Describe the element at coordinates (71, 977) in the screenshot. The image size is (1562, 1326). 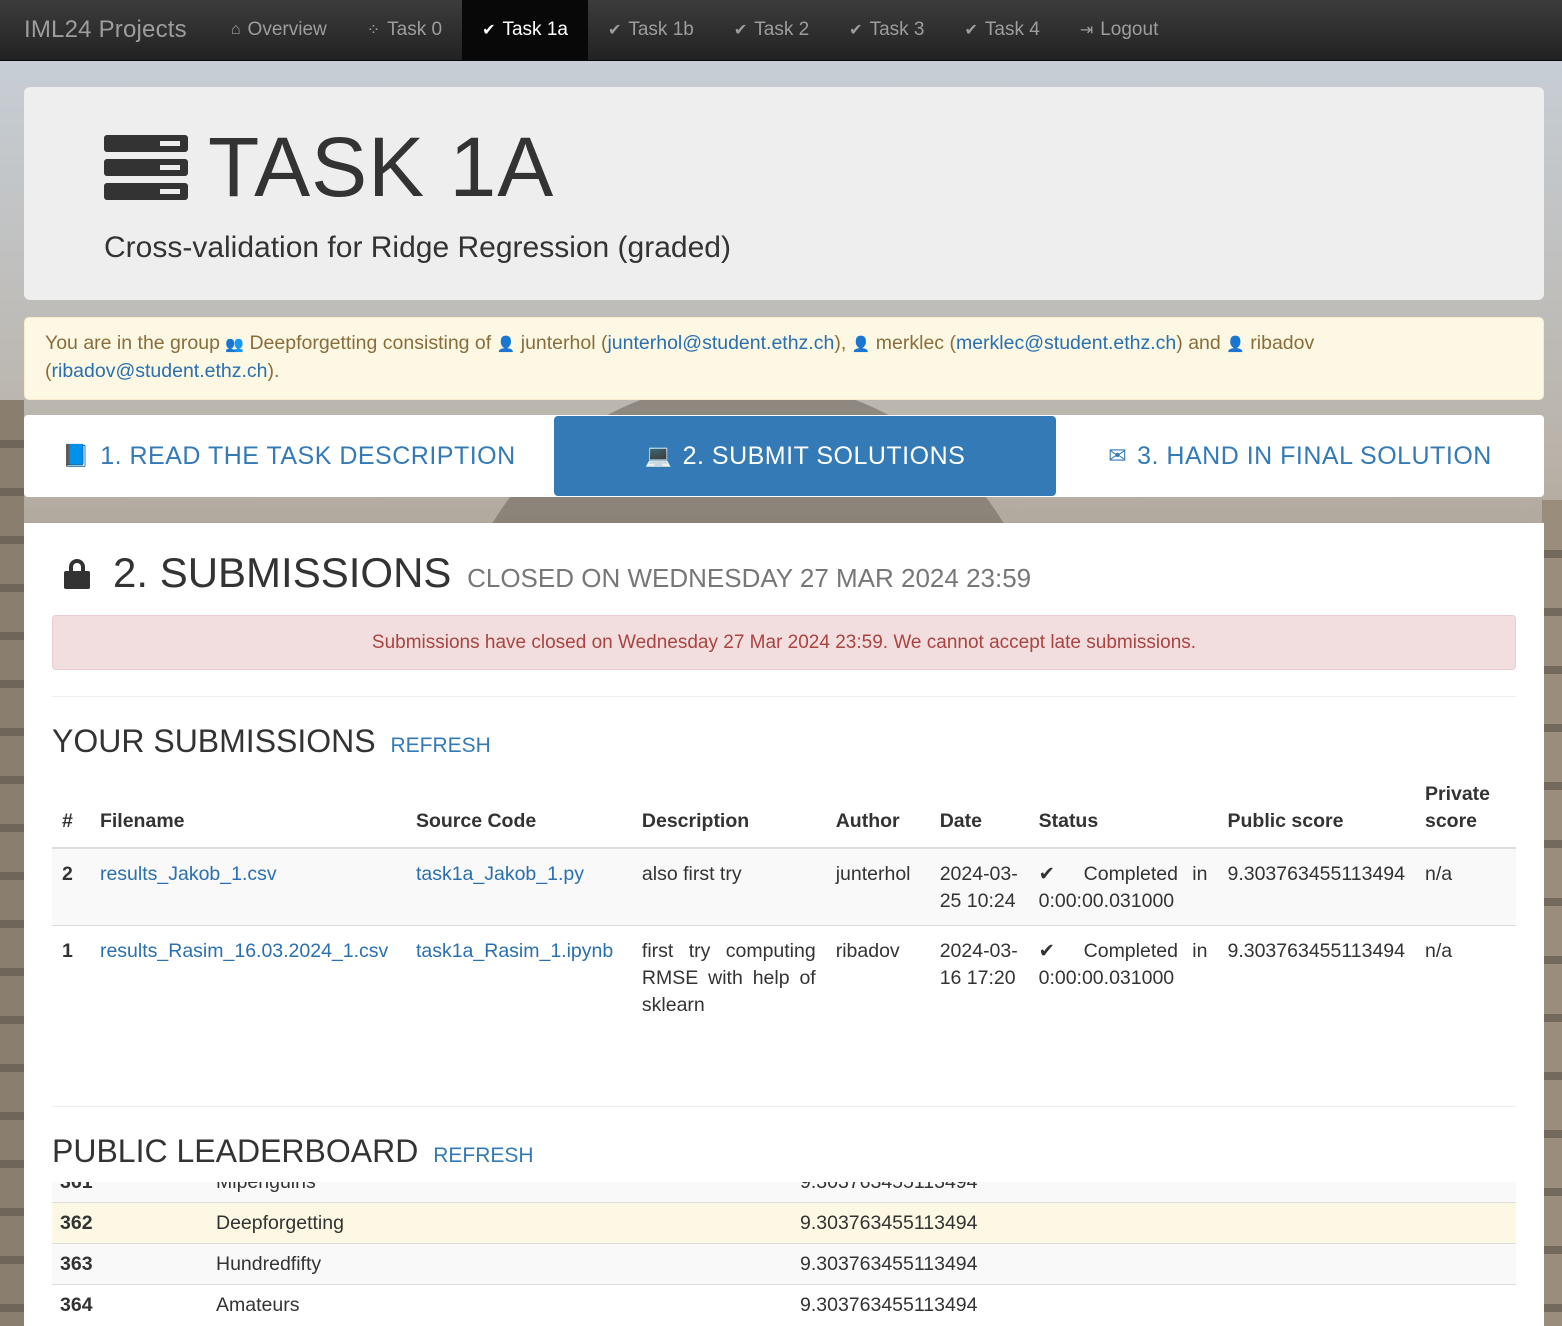
I see `submission-number: 1` at that location.